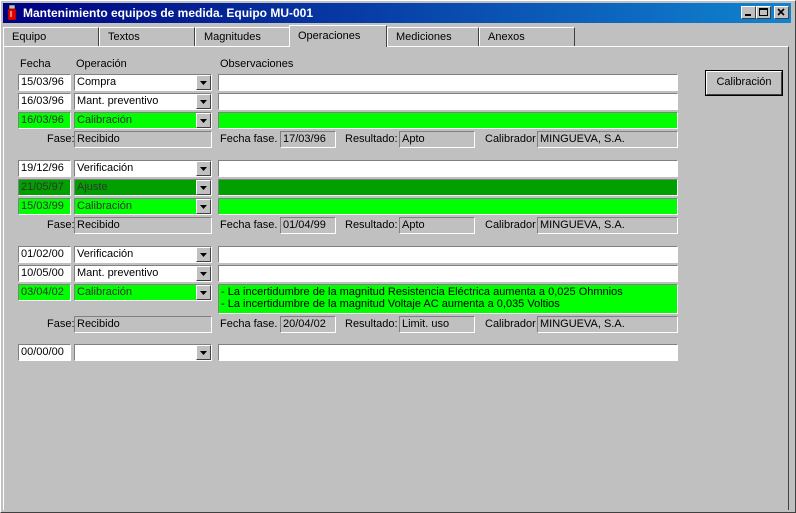 The image size is (796, 513). Describe the element at coordinates (101, 64) in the screenshot. I see `header-operacion: Operación` at that location.